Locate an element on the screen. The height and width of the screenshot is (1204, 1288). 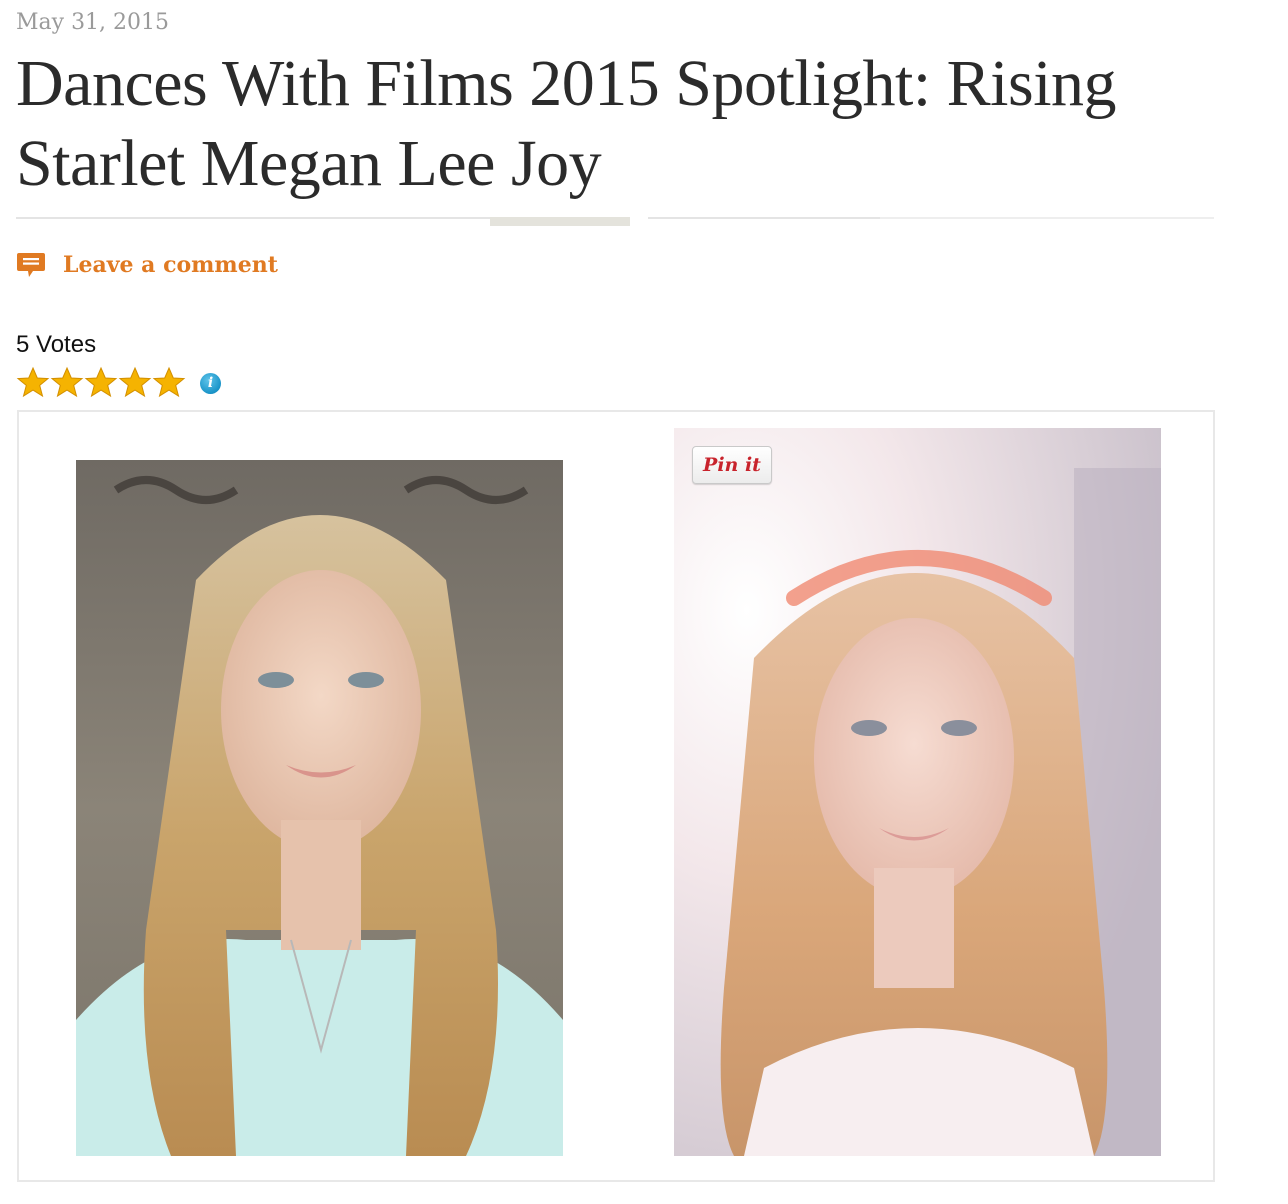
votes-count: 5 Votes is located at coordinates (56, 344).